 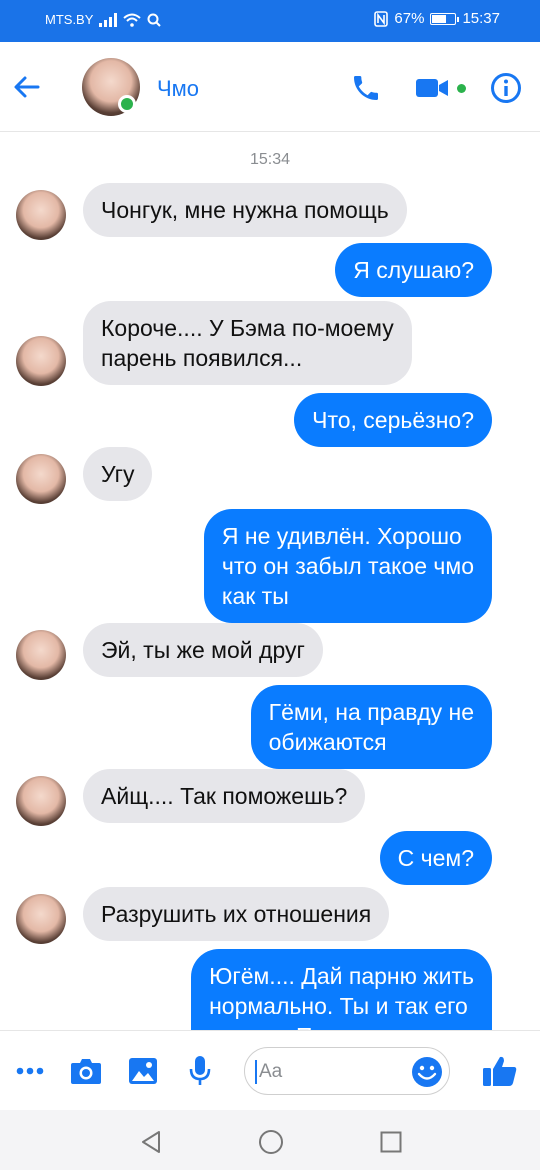 What do you see at coordinates (132, 20) in the screenshot?
I see `wifi-icon` at bounding box center [132, 20].